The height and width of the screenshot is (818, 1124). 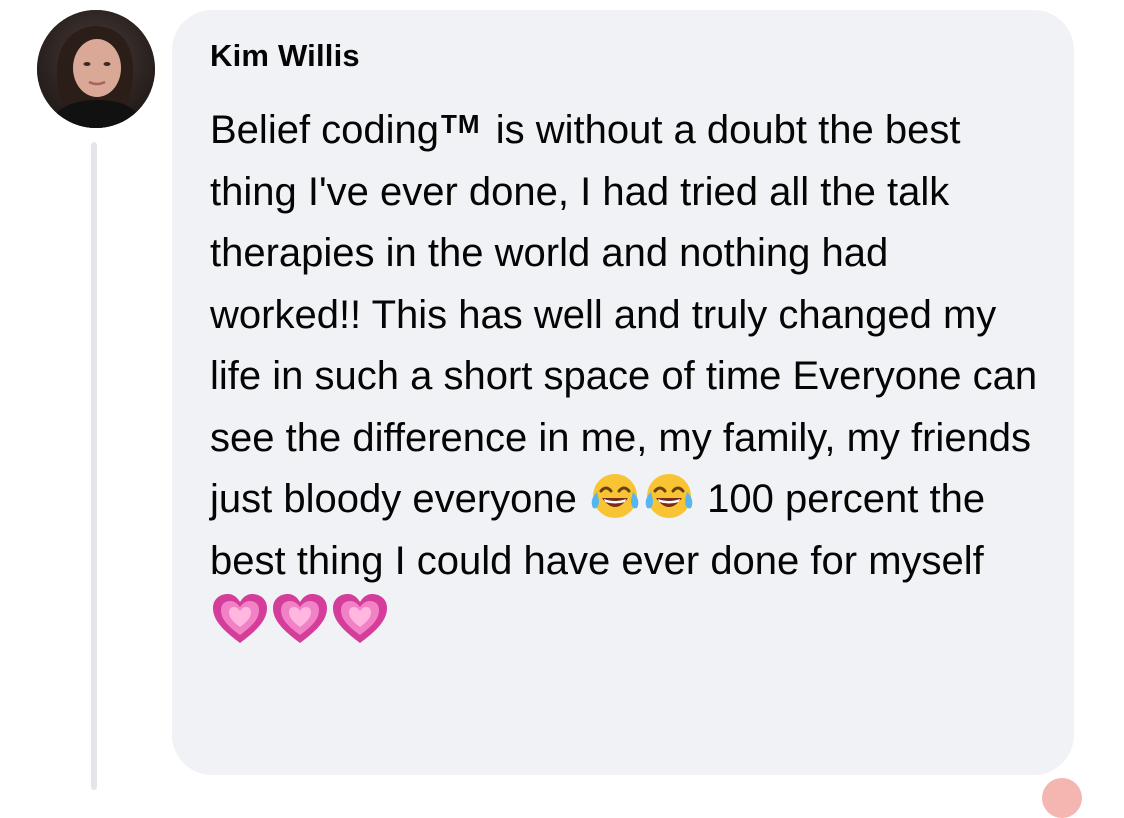 I want to click on comment-author: Kim Willis, so click(x=627, y=56).